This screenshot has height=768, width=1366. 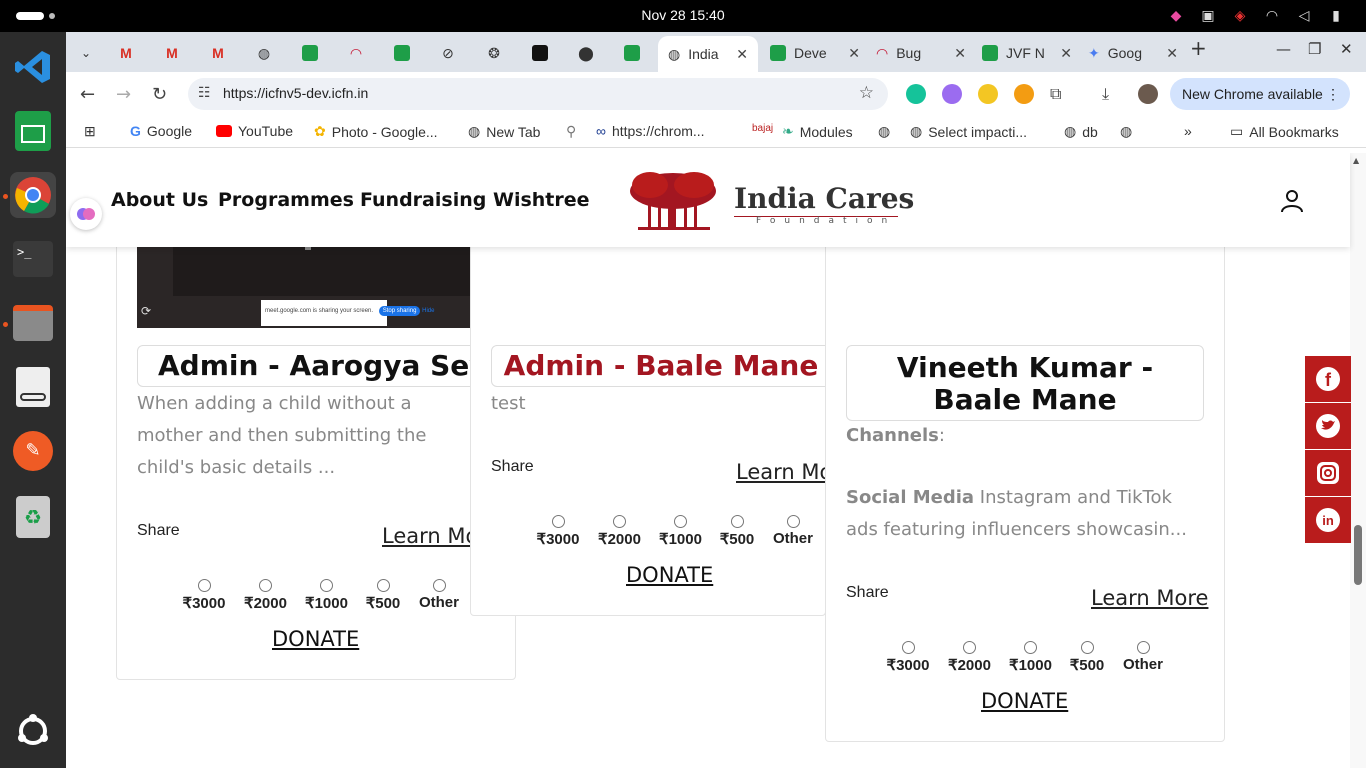 I want to click on battery-icon: ▮, so click(x=1336, y=16).